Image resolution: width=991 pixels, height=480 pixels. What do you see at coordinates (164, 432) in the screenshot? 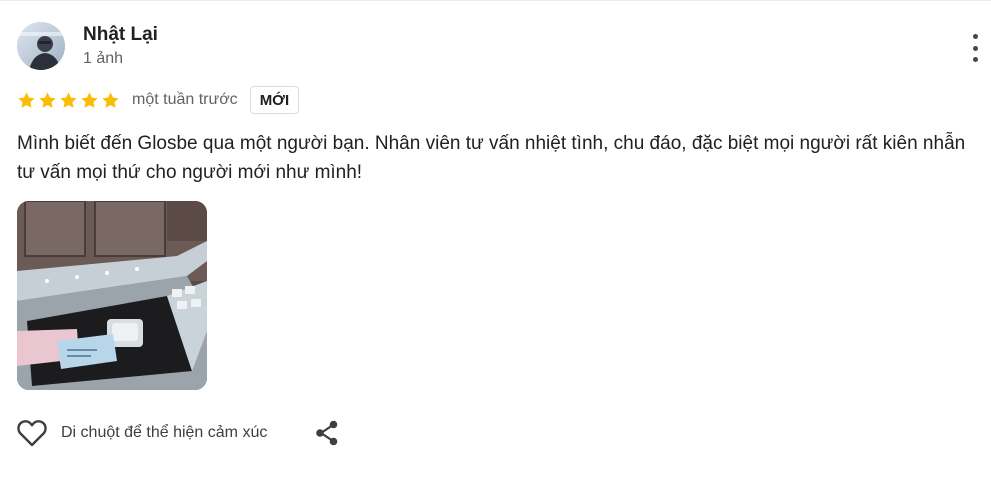
I see `like-label: Di chuột để thể hiện cảm xúc` at bounding box center [164, 432].